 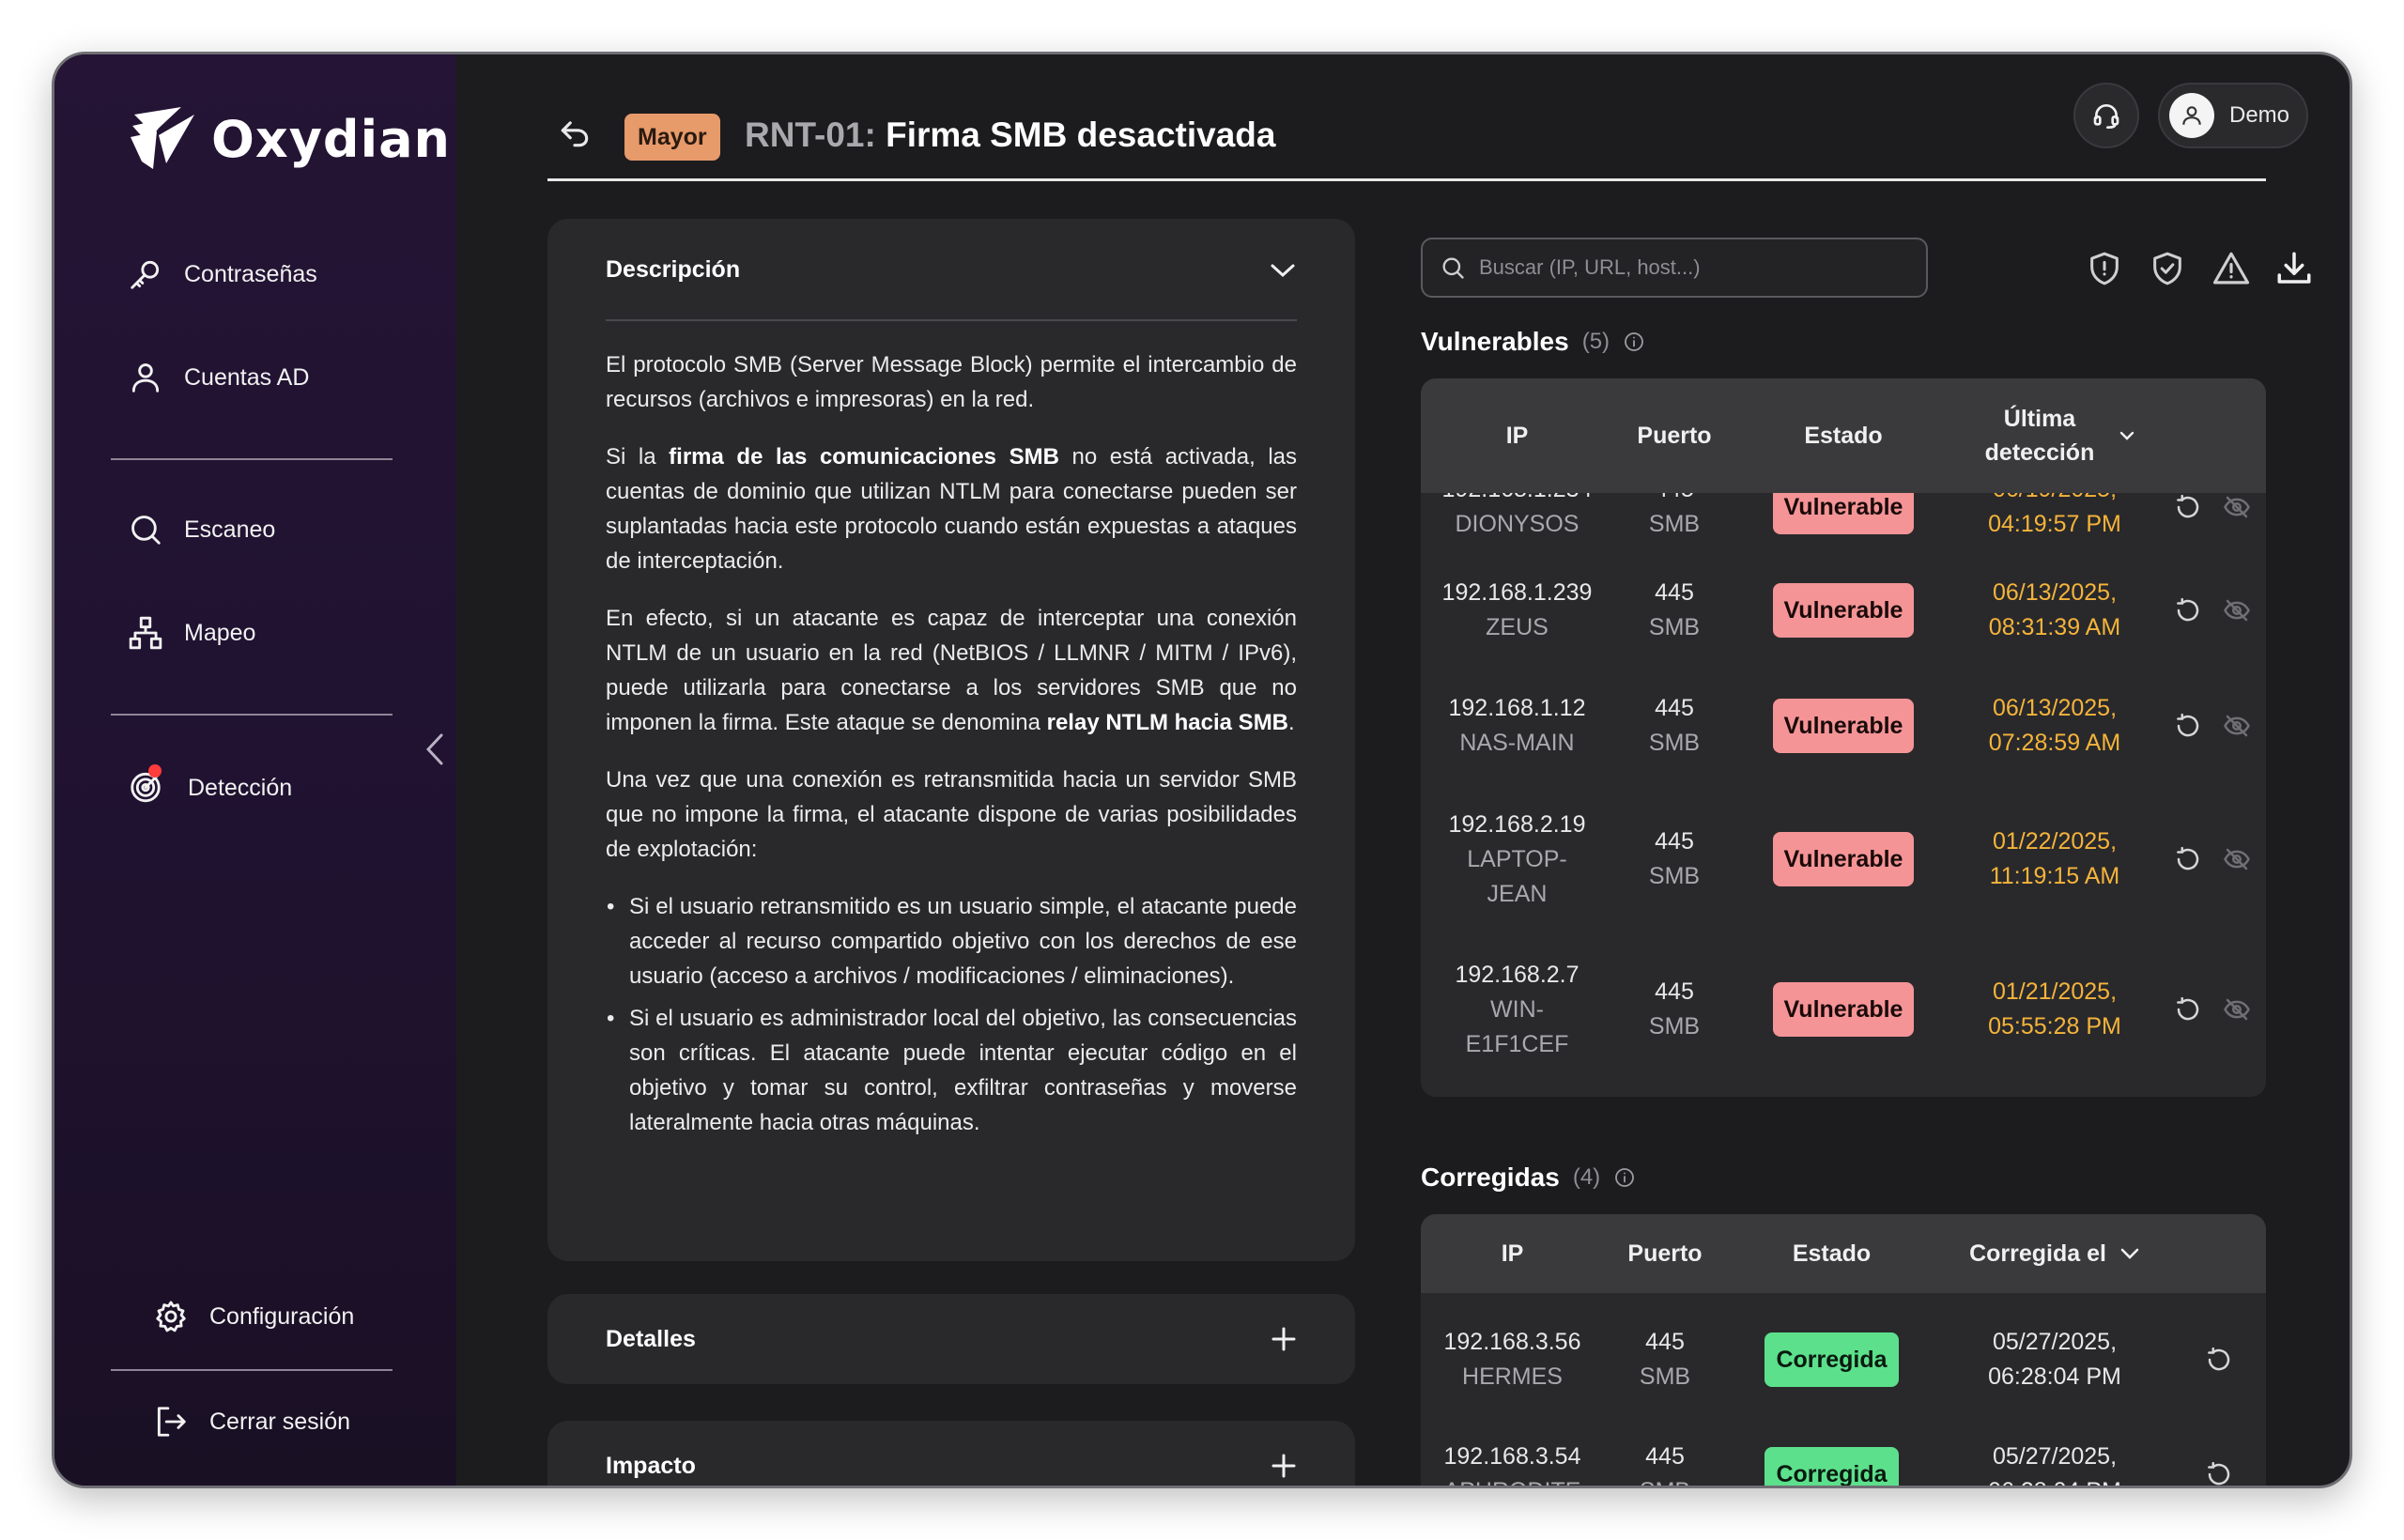 I want to click on shield-check-icon, so click(x=2167, y=268).